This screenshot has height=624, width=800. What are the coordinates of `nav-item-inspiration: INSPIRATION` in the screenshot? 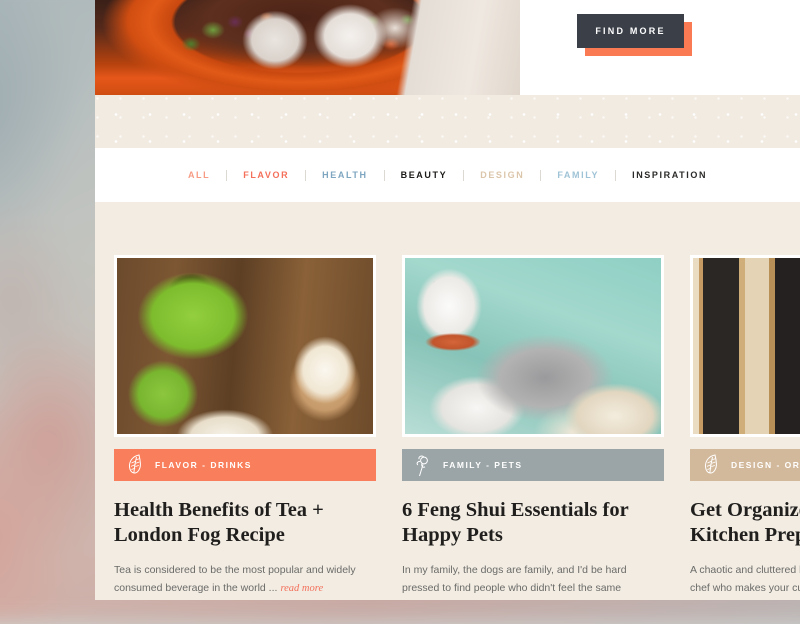 It's located at (669, 175).